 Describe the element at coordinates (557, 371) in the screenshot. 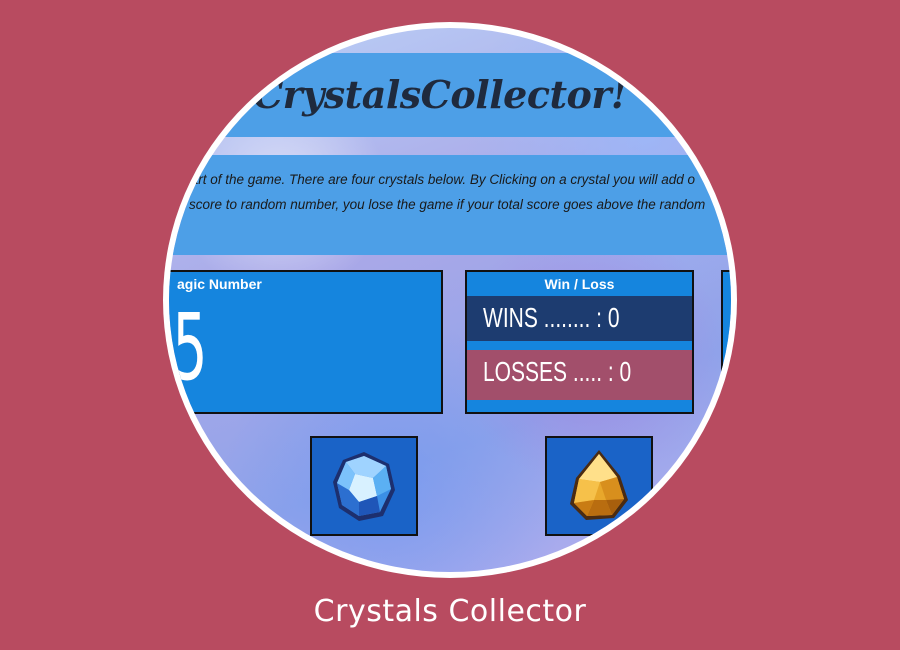

I see `losses-count: LOSSES ..... : 0` at that location.